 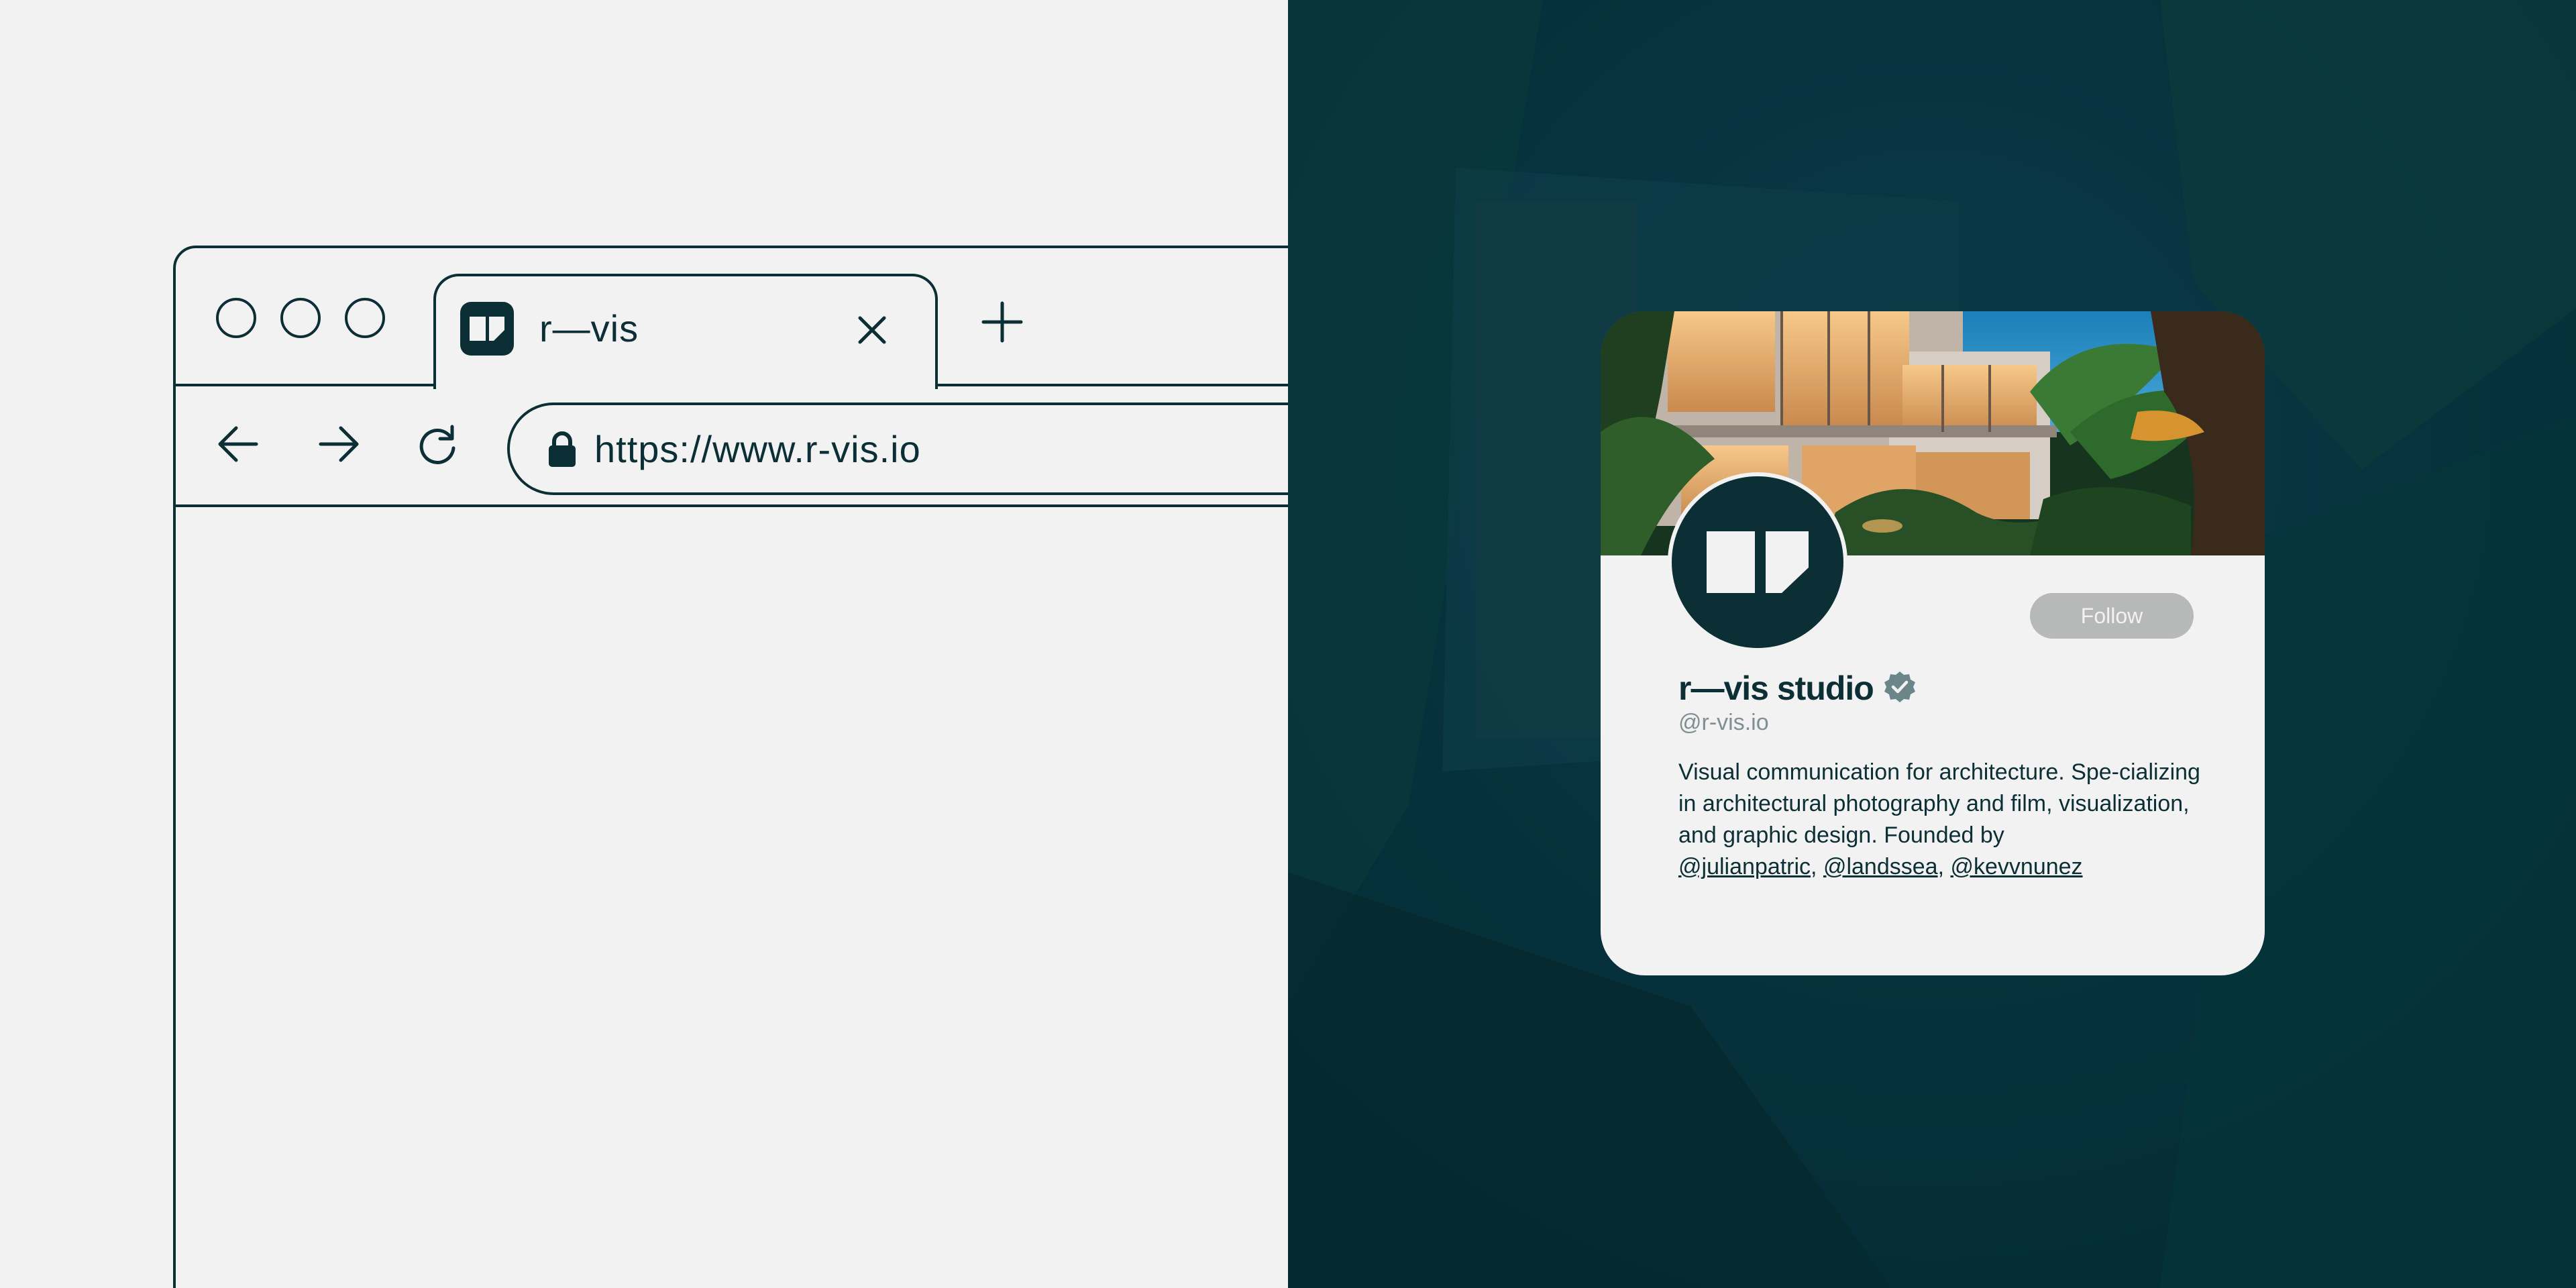 I want to click on close-icon, so click(x=872, y=332).